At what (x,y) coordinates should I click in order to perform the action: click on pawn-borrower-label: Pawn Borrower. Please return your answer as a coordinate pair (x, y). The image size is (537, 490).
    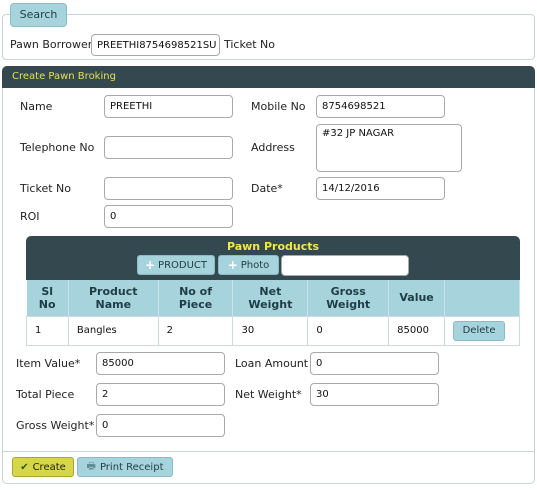
    Looking at the image, I should click on (51, 44).